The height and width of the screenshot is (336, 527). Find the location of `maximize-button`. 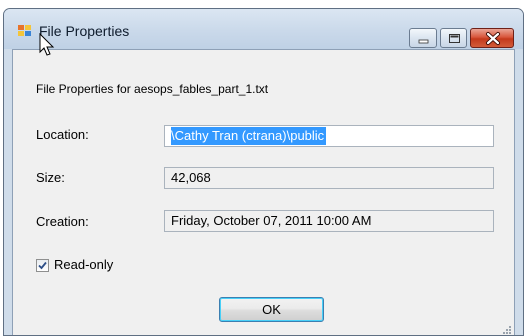

maximize-button is located at coordinates (453, 38).